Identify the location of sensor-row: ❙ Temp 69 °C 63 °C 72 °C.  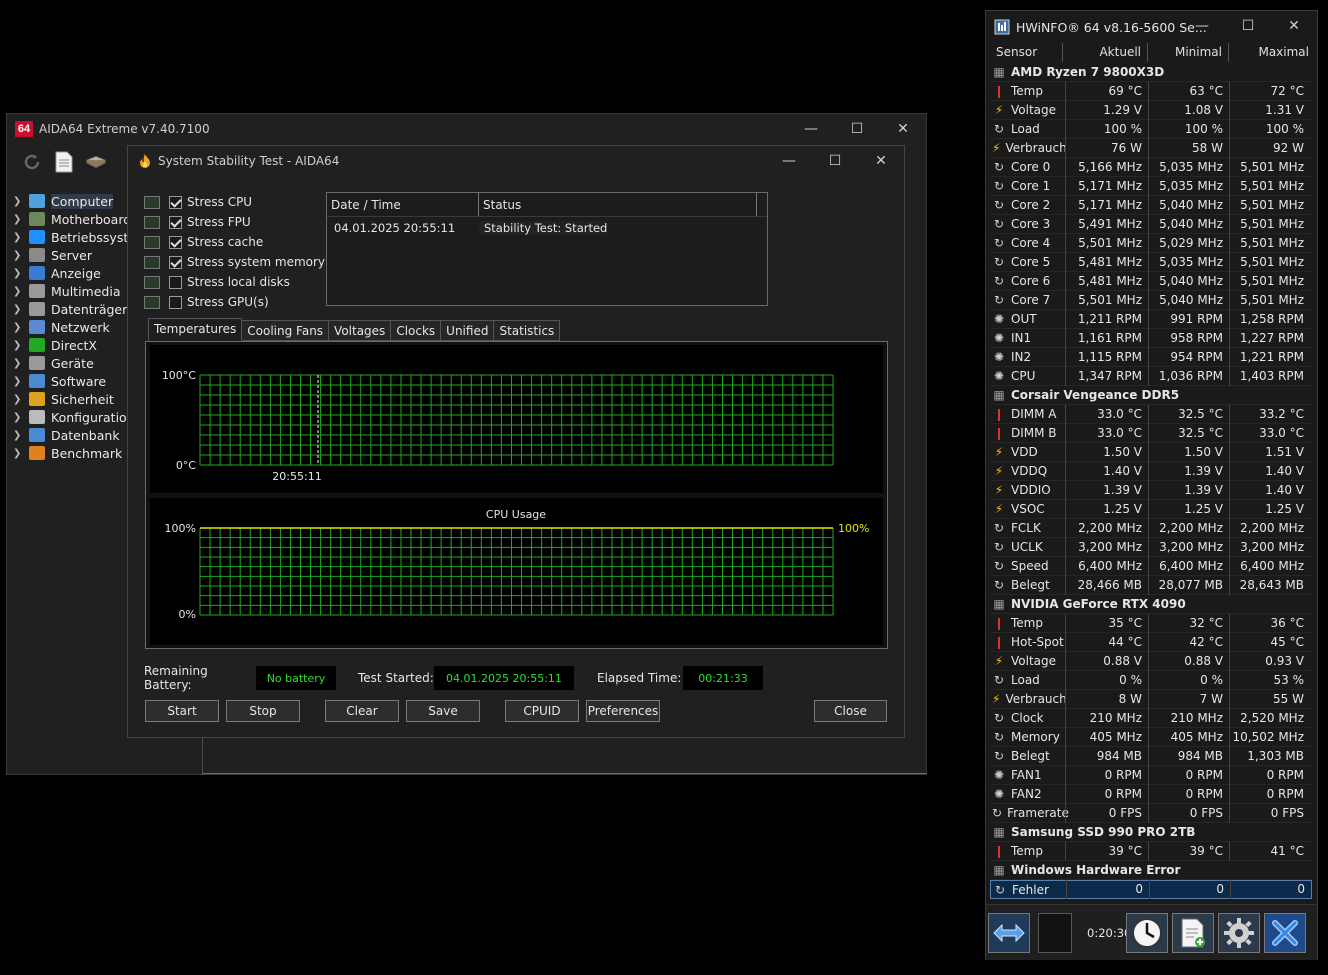
(1151, 91).